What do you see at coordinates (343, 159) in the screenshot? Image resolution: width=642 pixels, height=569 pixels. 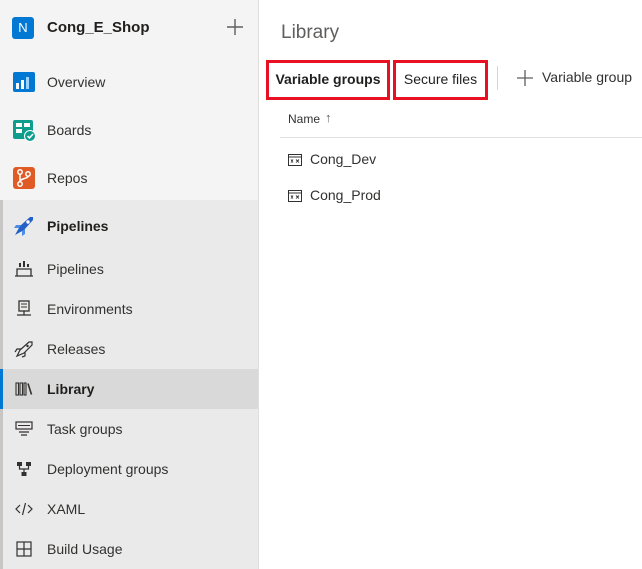 I see `list-item-name: Cong_Dev` at bounding box center [343, 159].